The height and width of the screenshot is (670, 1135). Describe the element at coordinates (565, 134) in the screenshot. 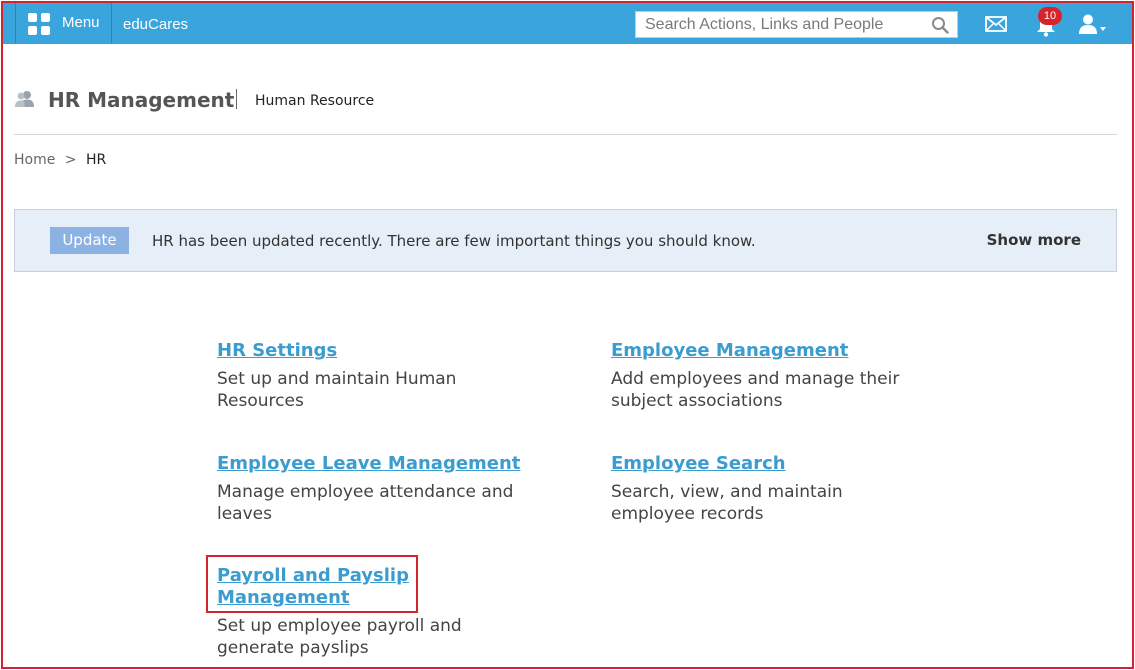

I see `header-divider` at that location.